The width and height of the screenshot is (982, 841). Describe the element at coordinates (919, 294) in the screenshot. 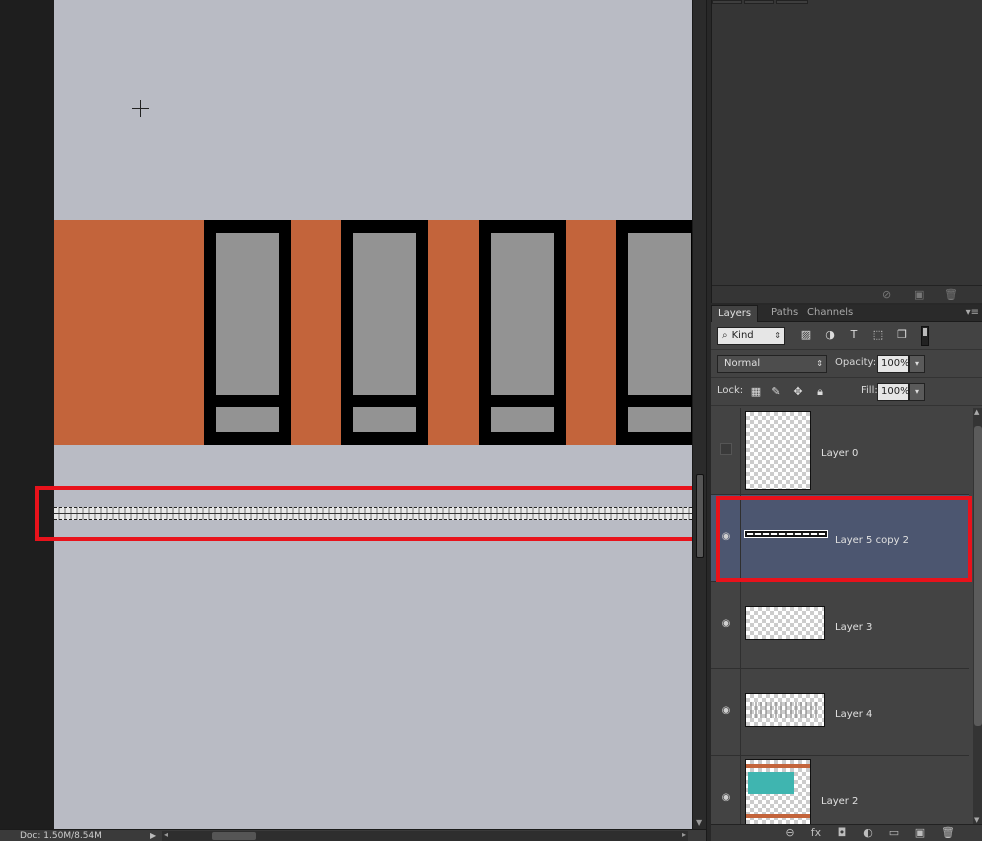

I see `new-item-icon: ▣` at that location.